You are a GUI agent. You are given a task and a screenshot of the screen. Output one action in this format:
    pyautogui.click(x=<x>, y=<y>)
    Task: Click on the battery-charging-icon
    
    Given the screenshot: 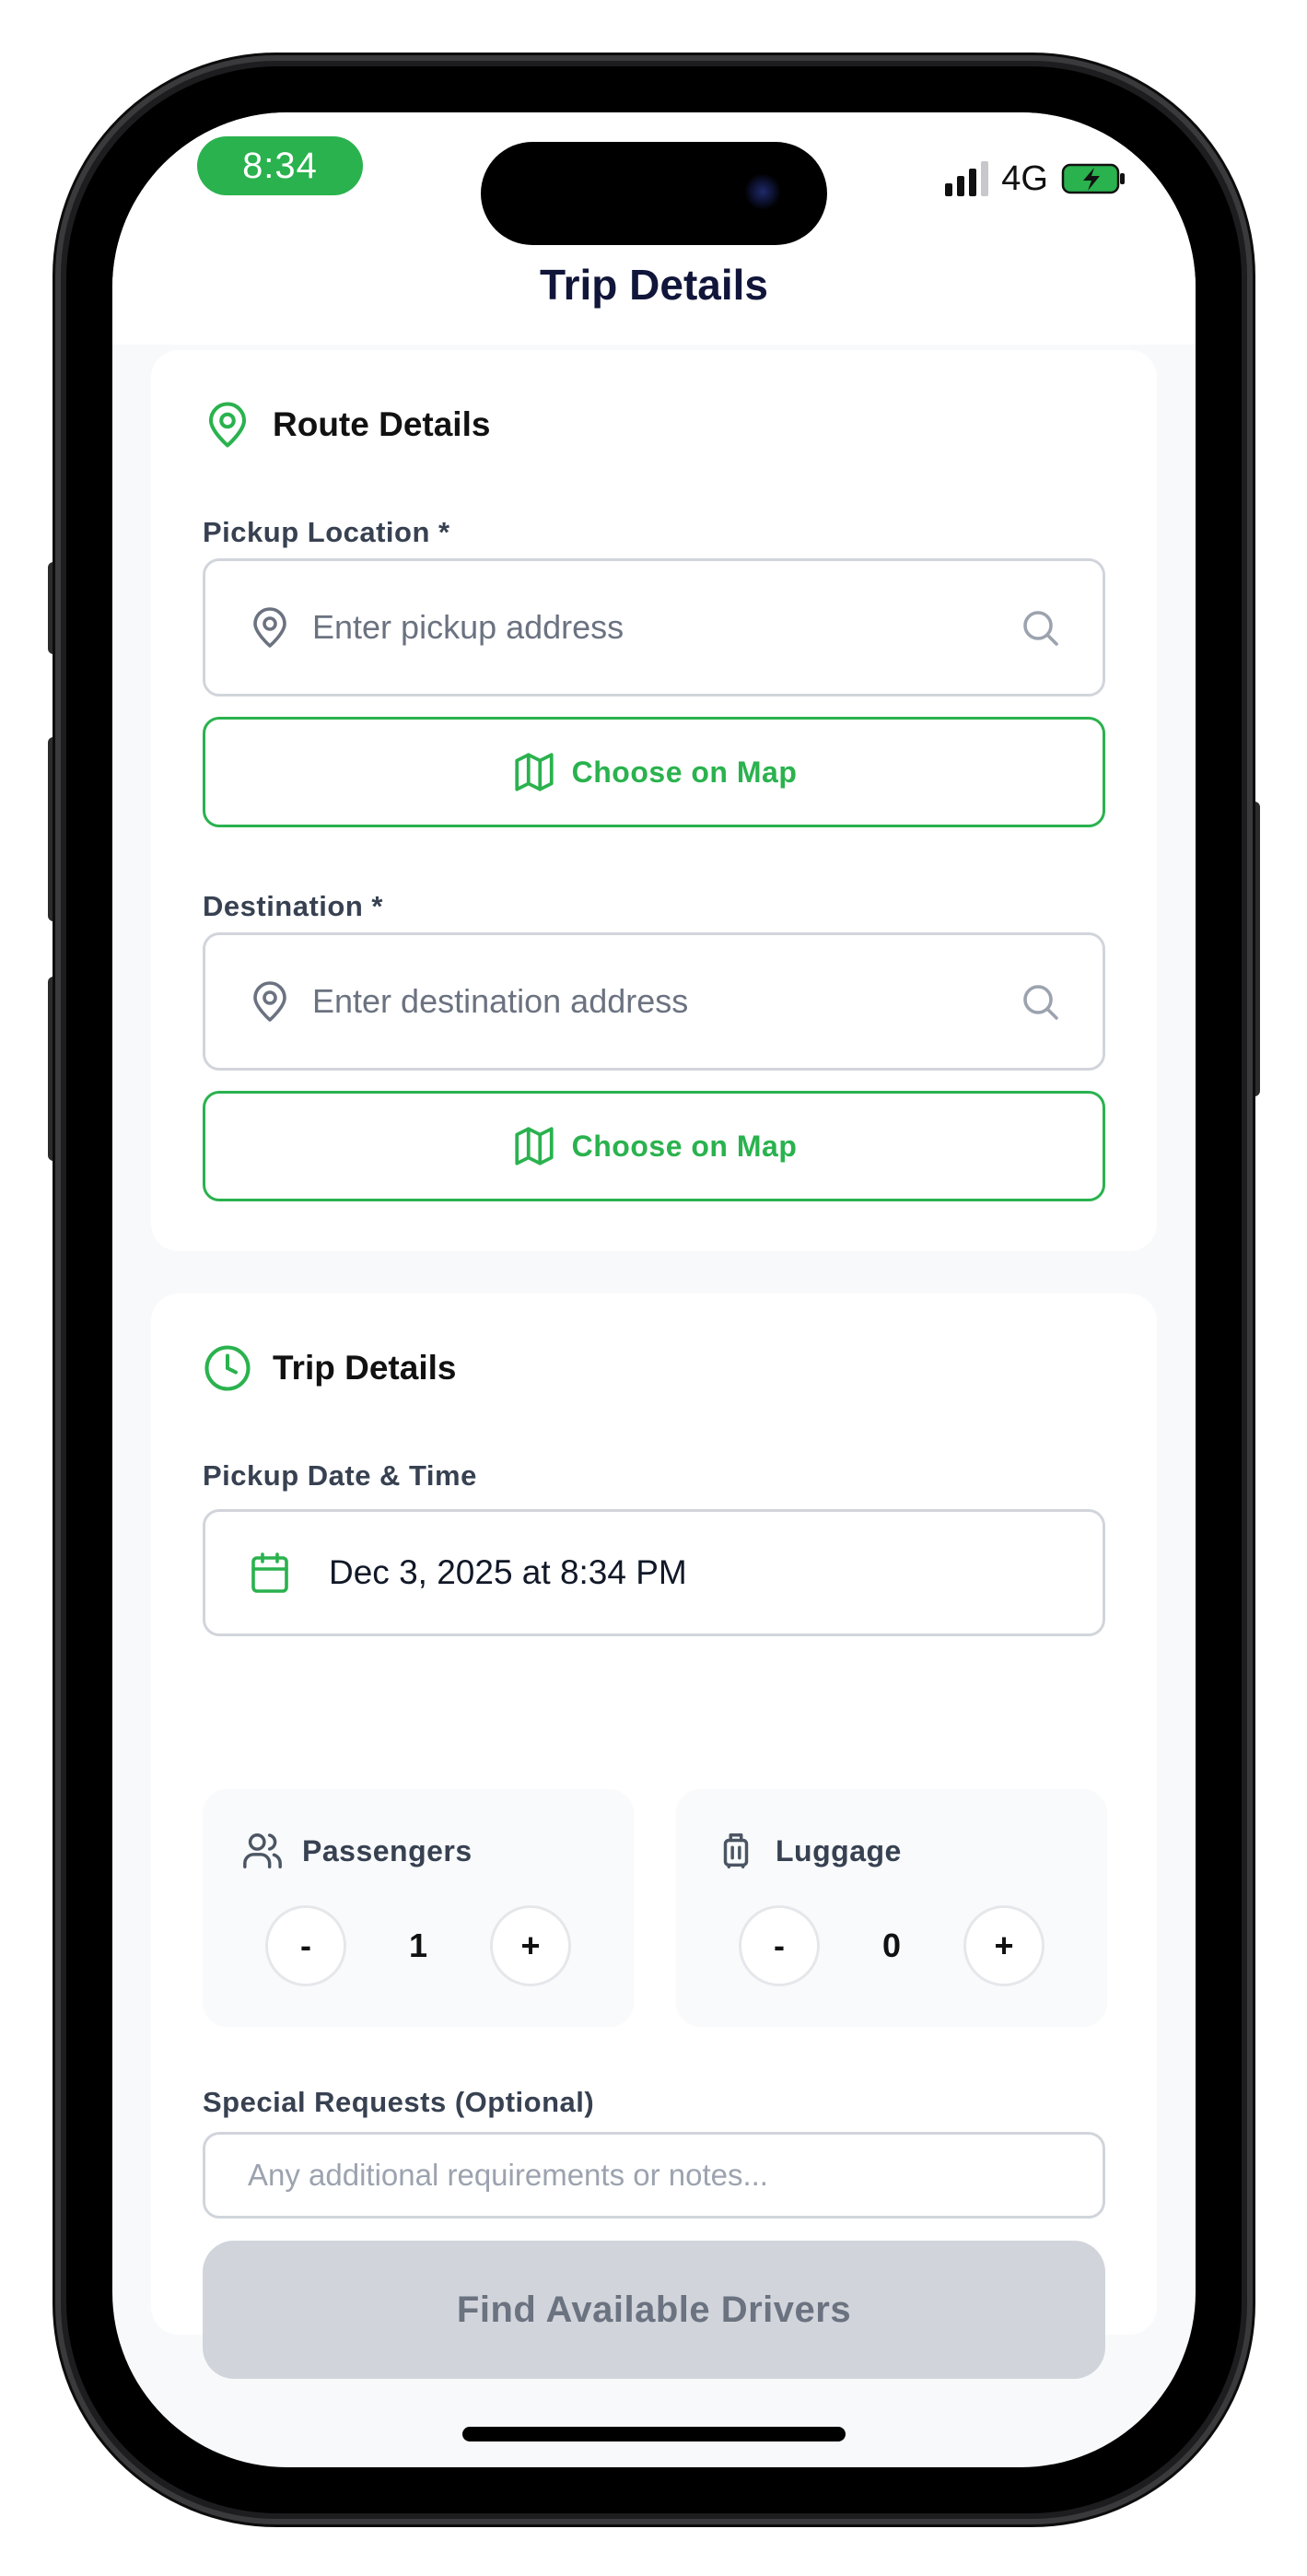 What is the action you would take?
    pyautogui.click(x=1093, y=179)
    